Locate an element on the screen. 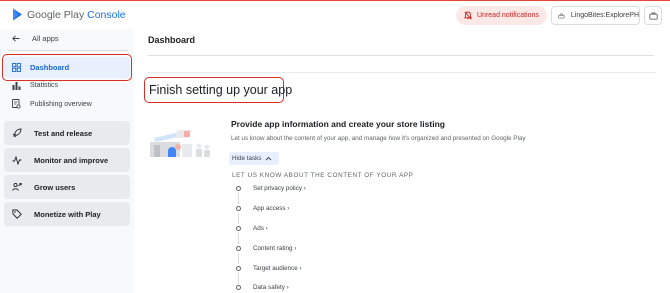 The image size is (670, 293). developer-account-icon is located at coordinates (561, 15).